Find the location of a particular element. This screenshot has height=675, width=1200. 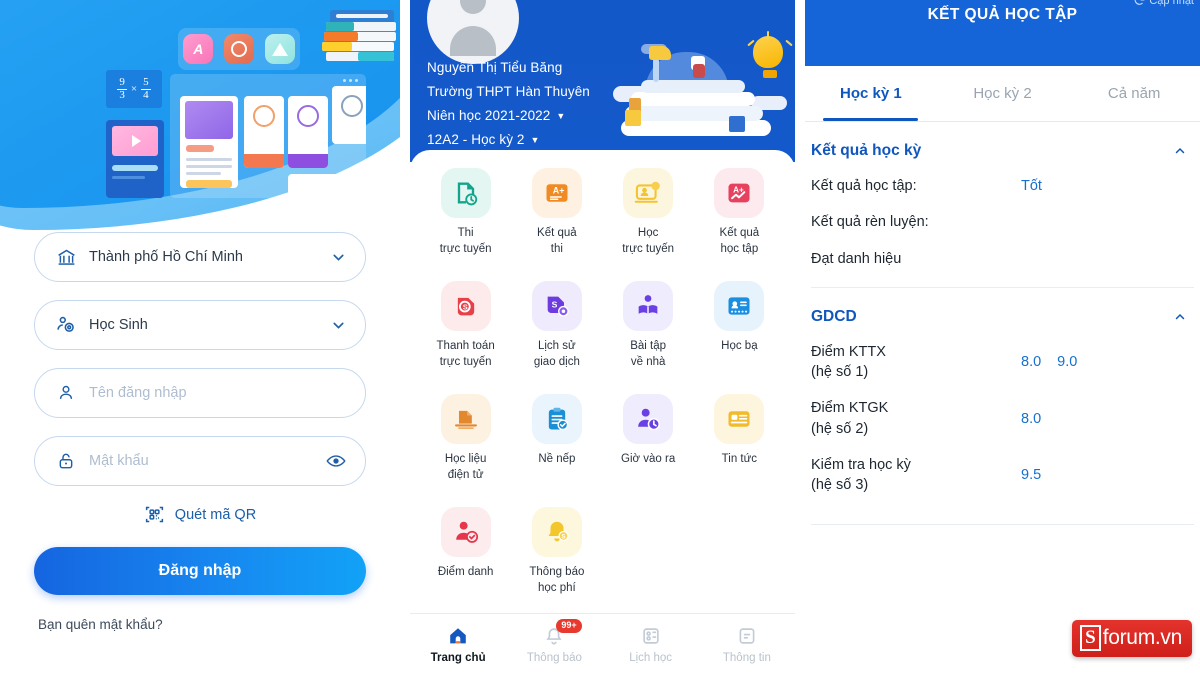

page-title: KẾT QUẢ HỌC TẬP is located at coordinates (1002, 14).